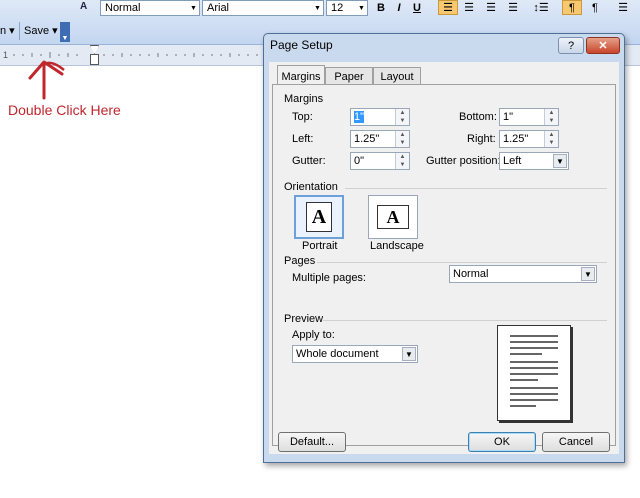 This screenshot has height=498, width=640. What do you see at coordinates (469, 7) in the screenshot?
I see `align-center-button: ☰` at bounding box center [469, 7].